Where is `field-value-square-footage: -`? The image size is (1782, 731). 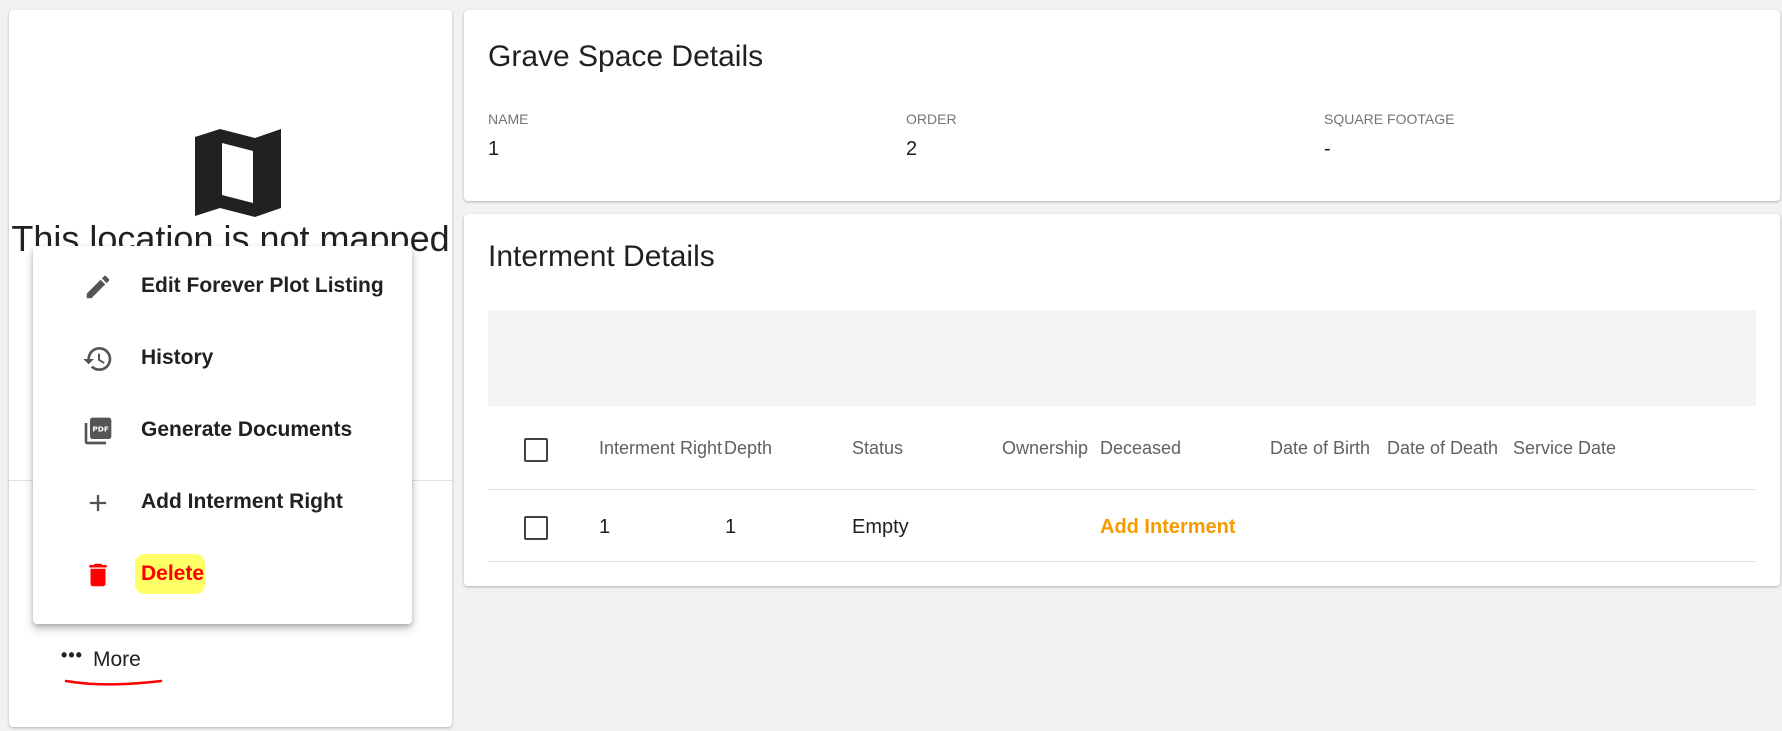 field-value-square-footage: - is located at coordinates (1327, 149).